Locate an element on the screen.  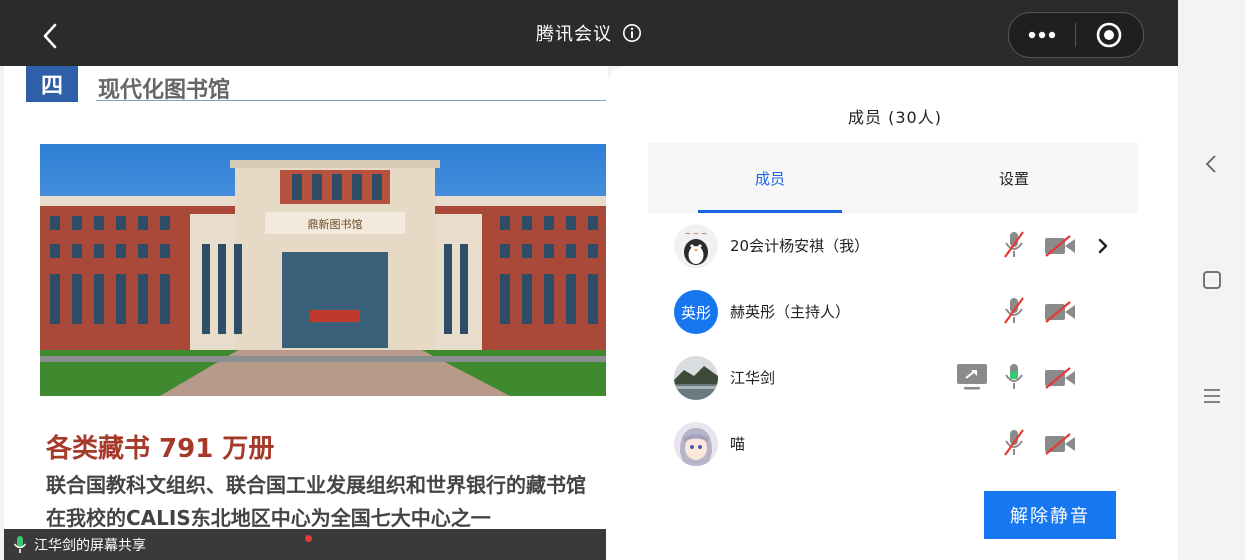
slide-title: 现代化图书馆 is located at coordinates (352, 87).